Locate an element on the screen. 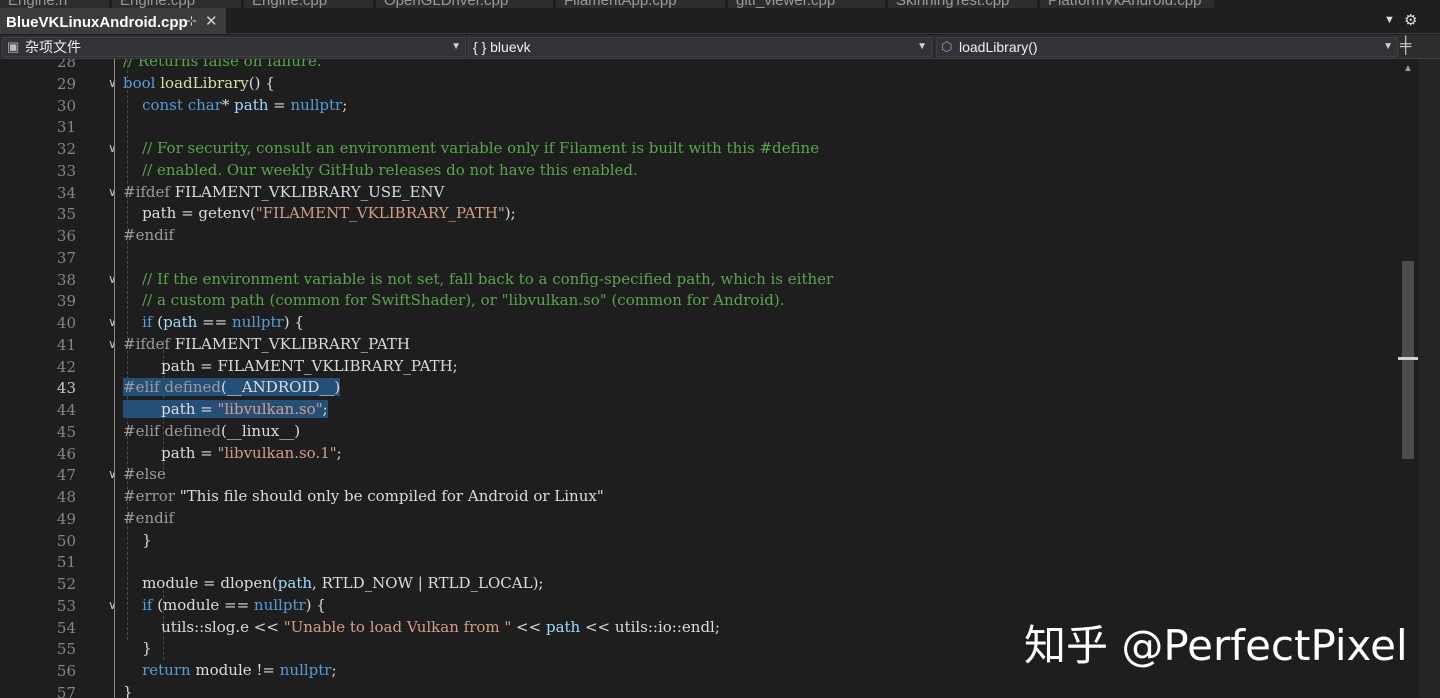  member-dropdown: ⬡ loadLibrary() ▼ is located at coordinates (1167, 47).